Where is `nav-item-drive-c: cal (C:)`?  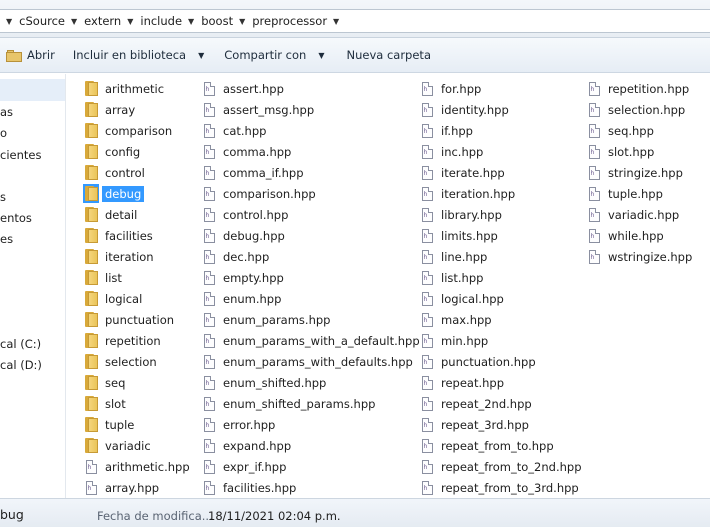 nav-item-drive-c: cal (C:) is located at coordinates (20, 344).